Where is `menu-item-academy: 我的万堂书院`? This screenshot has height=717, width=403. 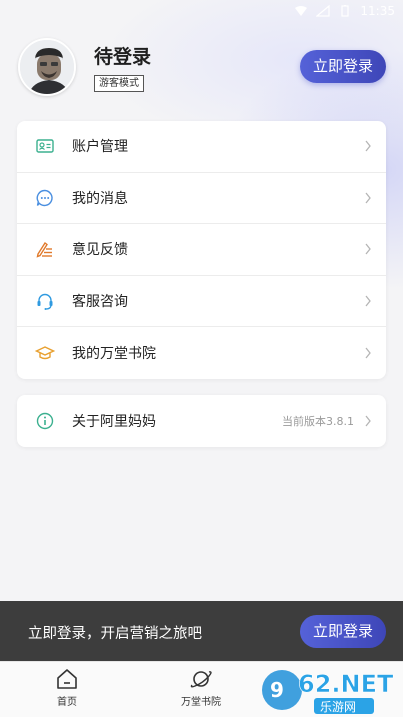
menu-item-academy: 我的万堂书院 is located at coordinates (201, 353).